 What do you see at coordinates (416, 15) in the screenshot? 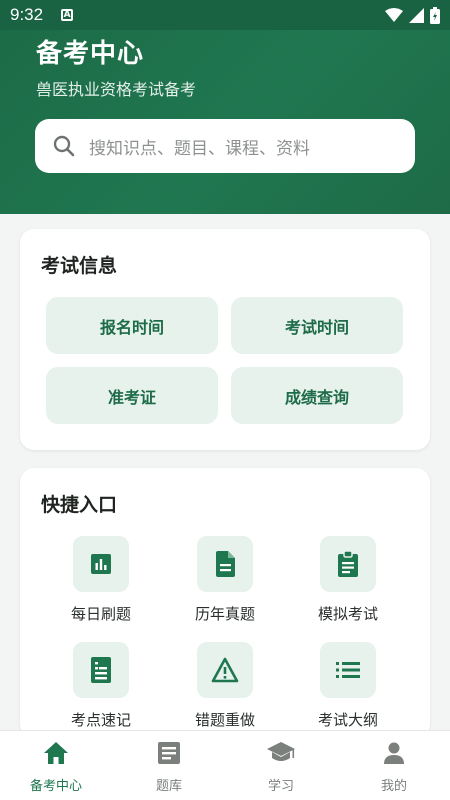
I see `signal-icon` at bounding box center [416, 15].